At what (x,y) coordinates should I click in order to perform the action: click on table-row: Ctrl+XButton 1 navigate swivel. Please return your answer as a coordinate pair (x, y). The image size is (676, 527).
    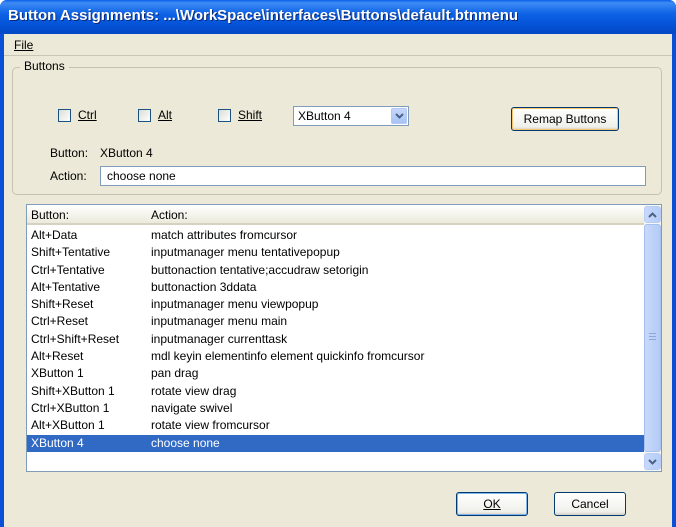
    Looking at the image, I should click on (336, 408).